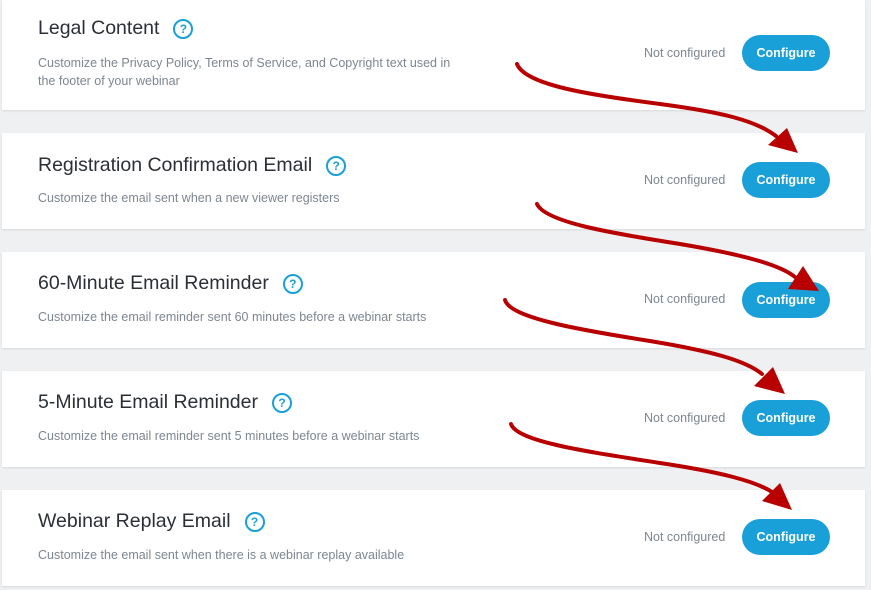 This screenshot has width=871, height=590. What do you see at coordinates (175, 165) in the screenshot?
I see `card-title-text: Registration Confirmation Email` at bounding box center [175, 165].